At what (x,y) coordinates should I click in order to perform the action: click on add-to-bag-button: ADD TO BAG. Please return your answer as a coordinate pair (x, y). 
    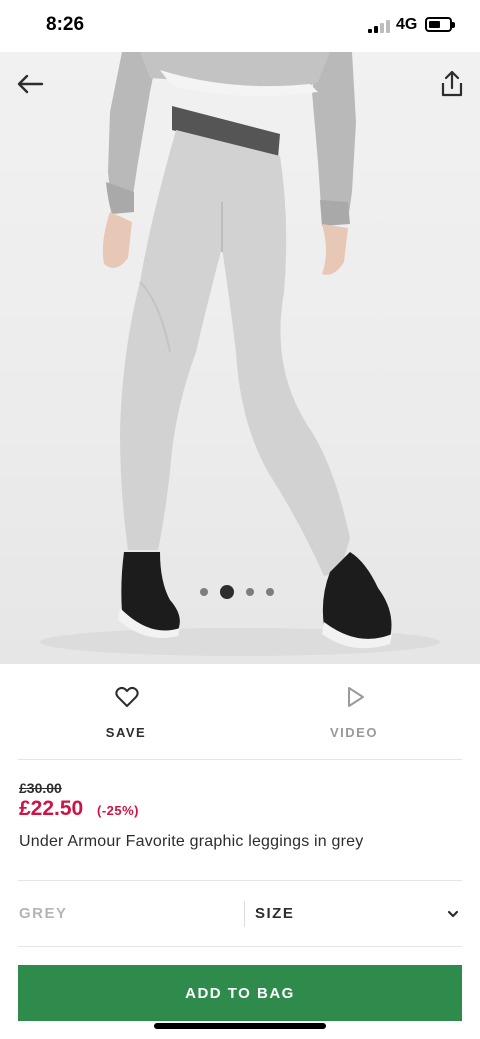
    Looking at the image, I should click on (240, 993).